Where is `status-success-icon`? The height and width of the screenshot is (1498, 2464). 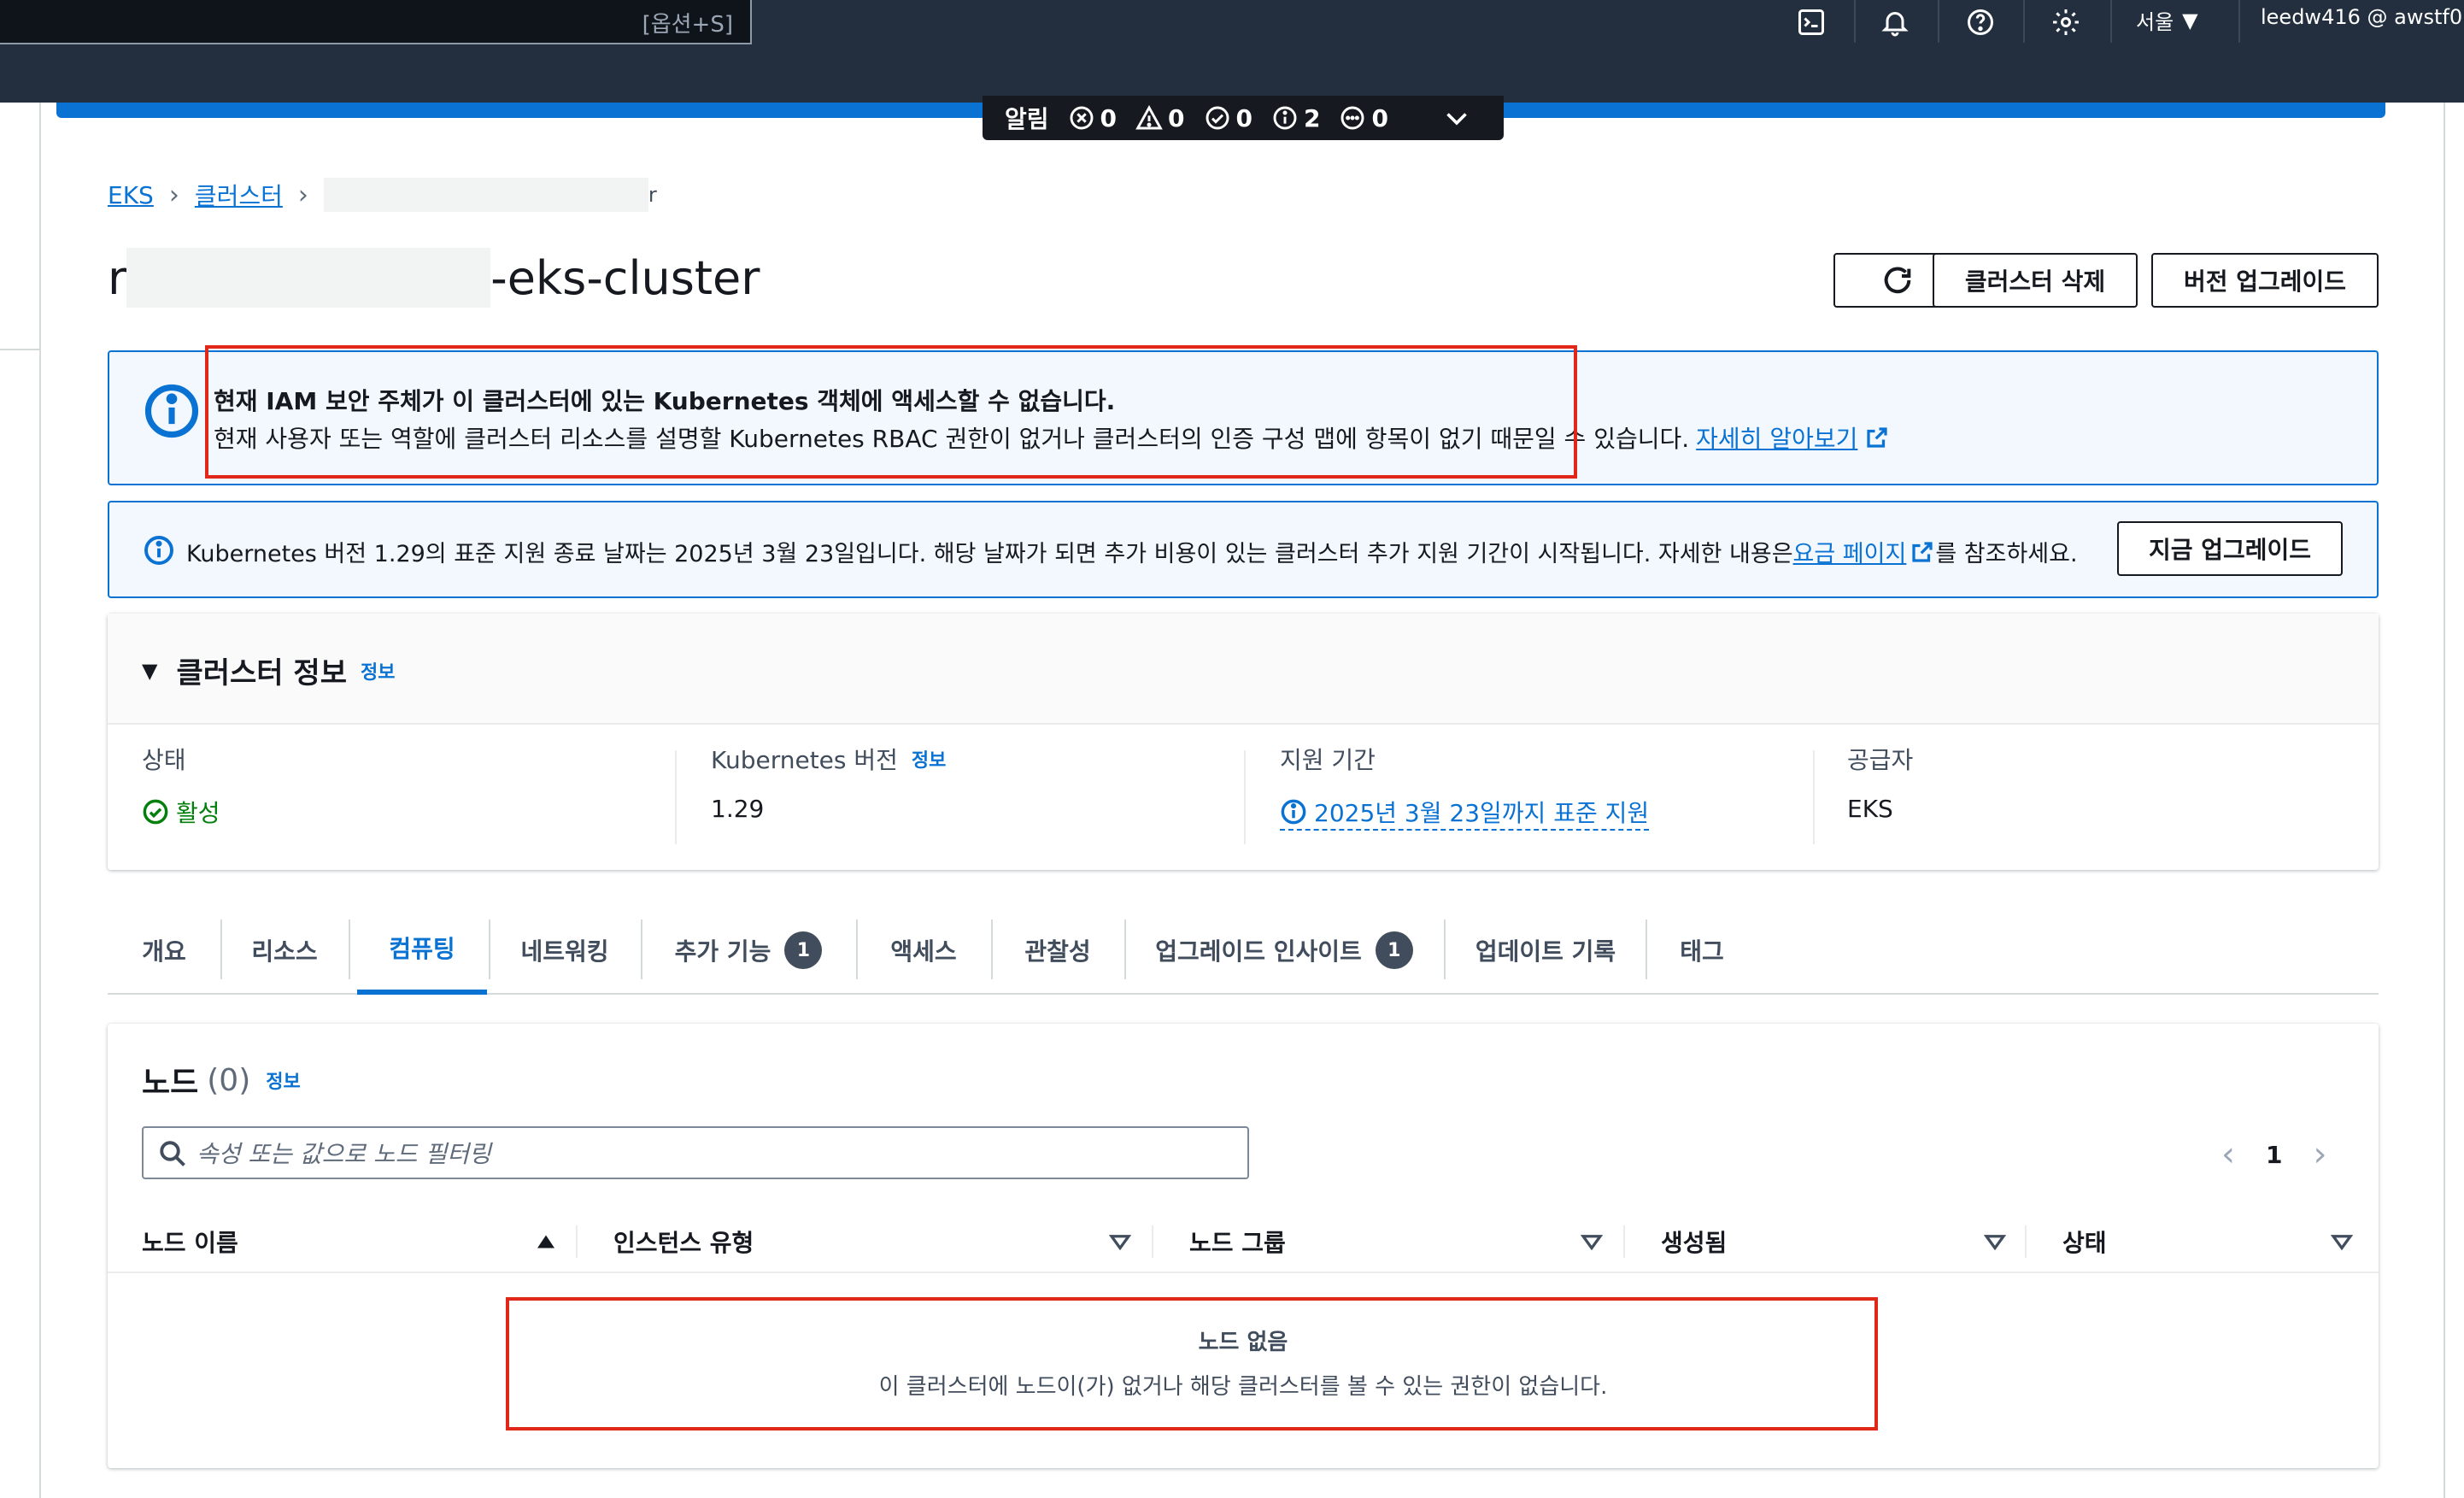 status-success-icon is located at coordinates (155, 812).